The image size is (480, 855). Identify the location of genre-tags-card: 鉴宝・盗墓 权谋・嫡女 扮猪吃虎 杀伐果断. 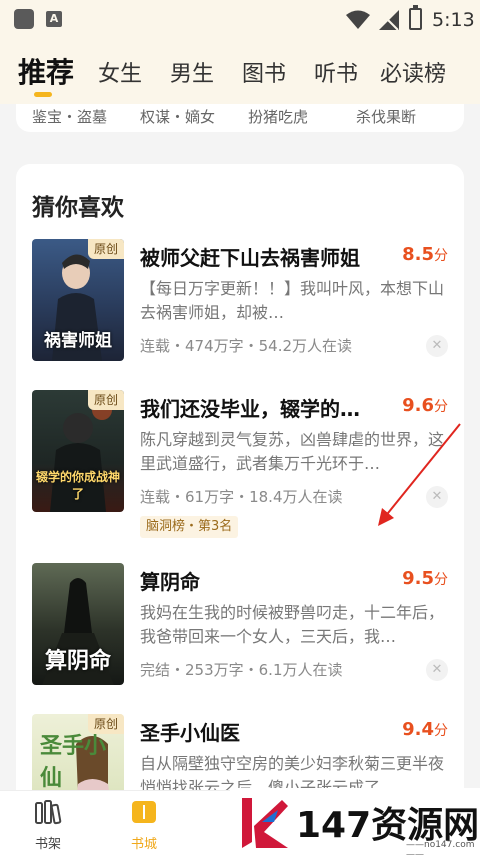
(240, 118).